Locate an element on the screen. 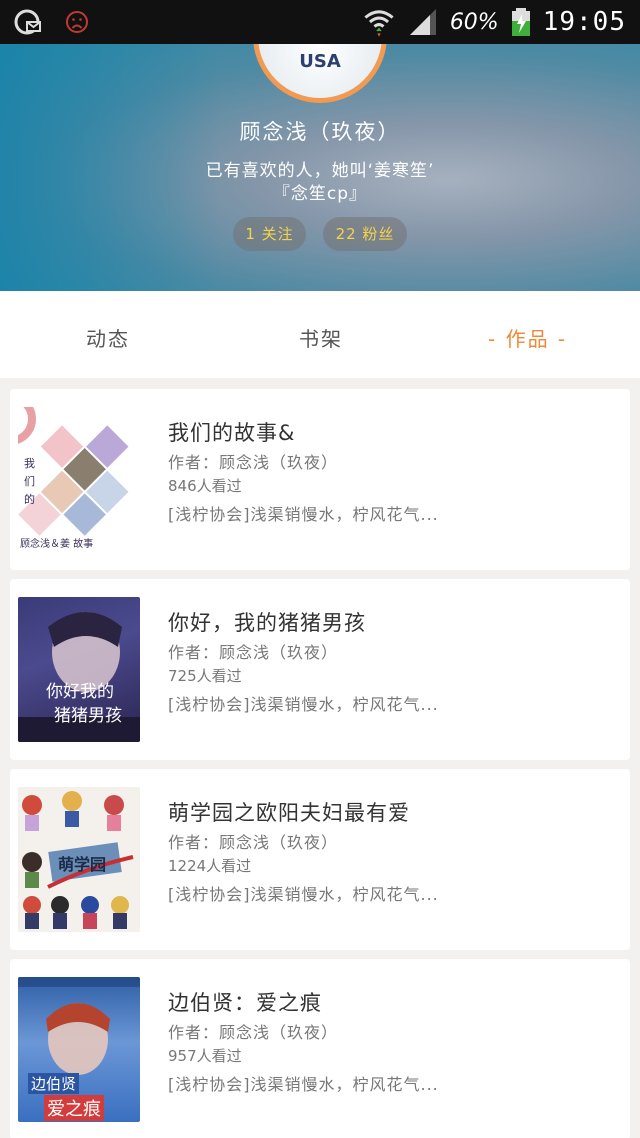 This screenshot has height=1138, width=640. message-notification-icon is located at coordinates (27, 22).